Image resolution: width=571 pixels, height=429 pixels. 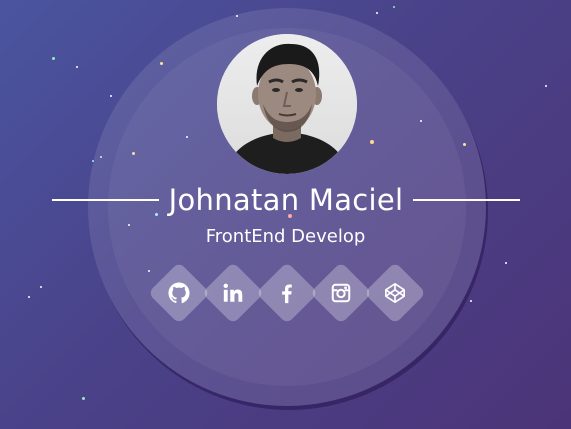 I want to click on avatar-portrait, so click(x=287, y=104).